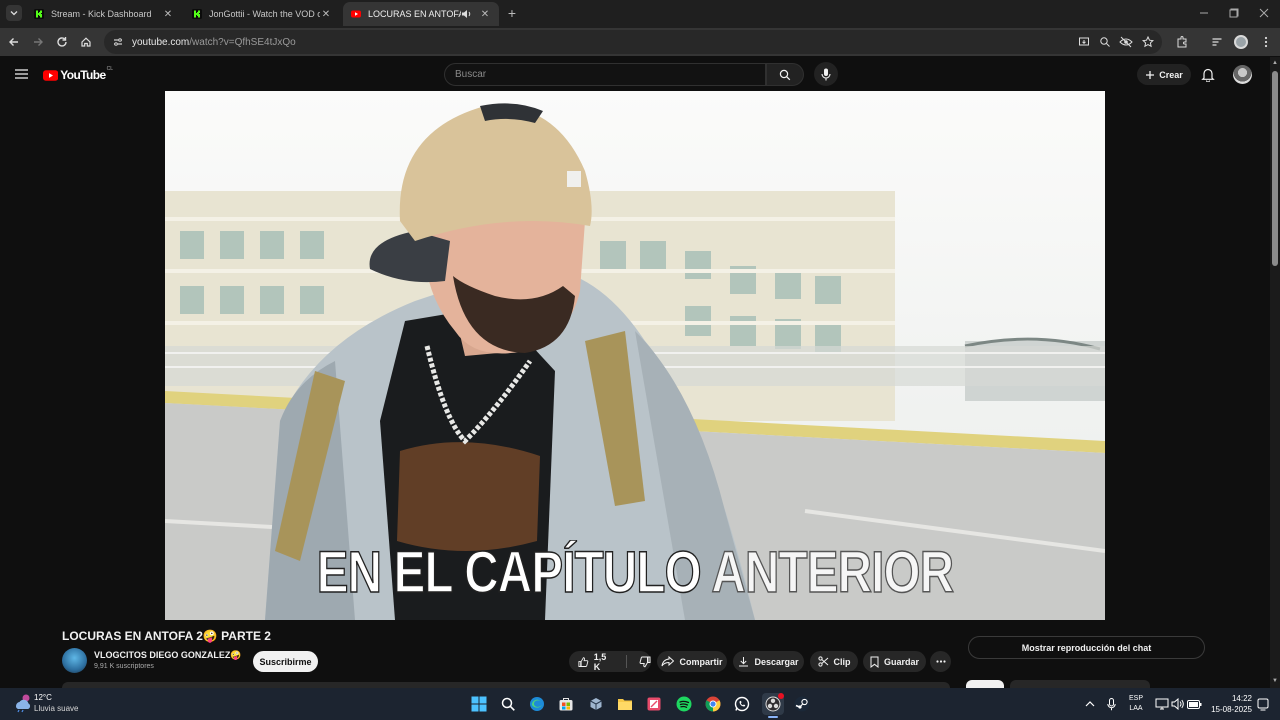 This screenshot has width=1280, height=720. Describe the element at coordinates (802, 704) in the screenshot. I see `taskbar-steam` at that location.